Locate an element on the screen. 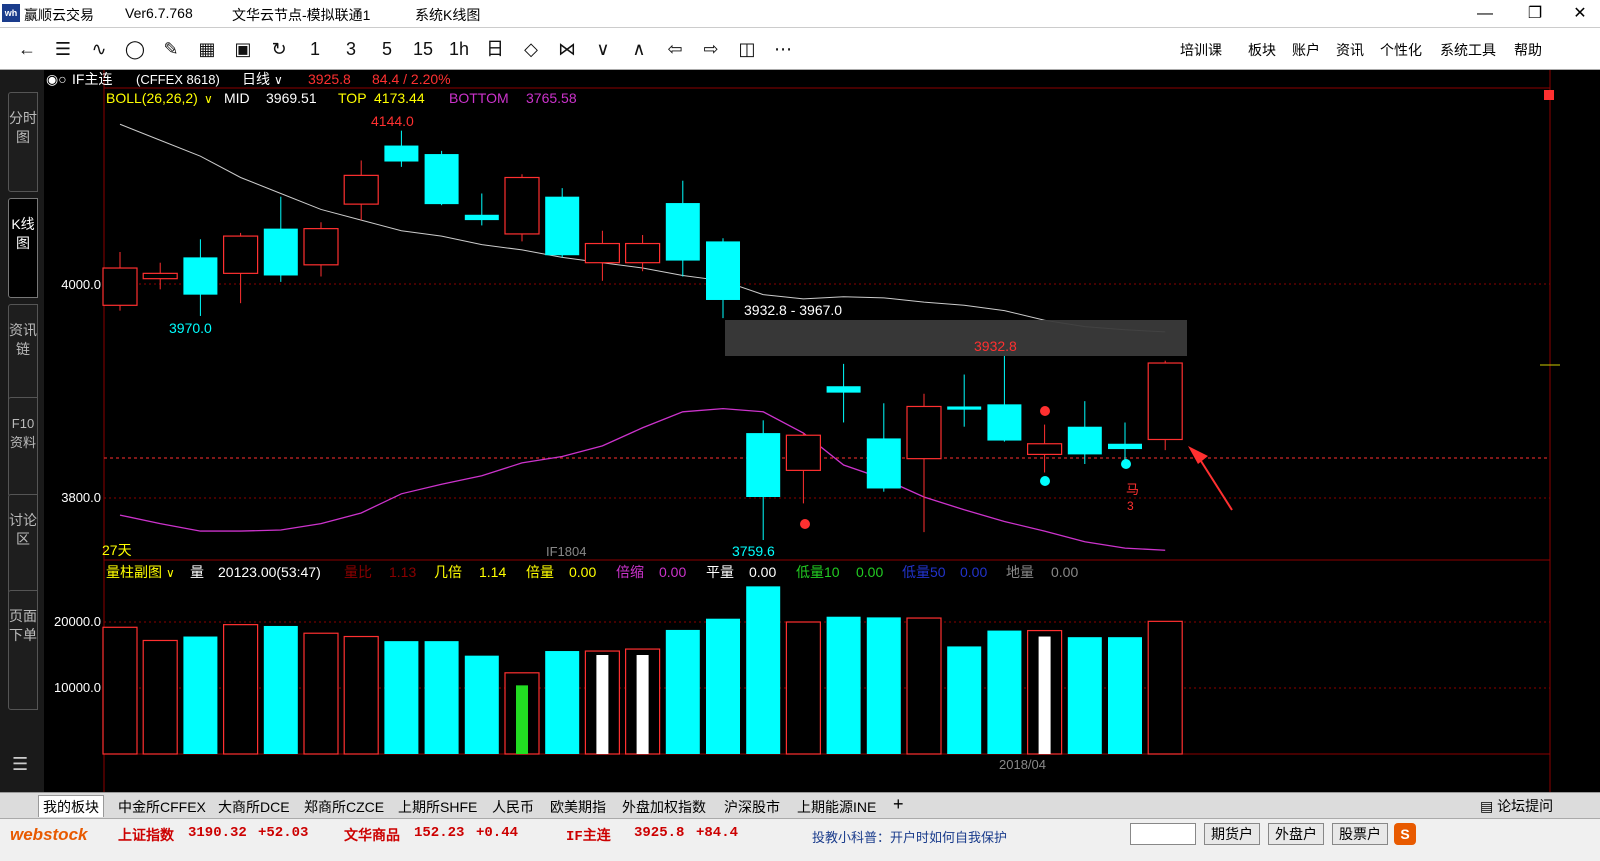 This screenshot has width=1600, height=861. draw-icon: ✎ is located at coordinates (171, 49).